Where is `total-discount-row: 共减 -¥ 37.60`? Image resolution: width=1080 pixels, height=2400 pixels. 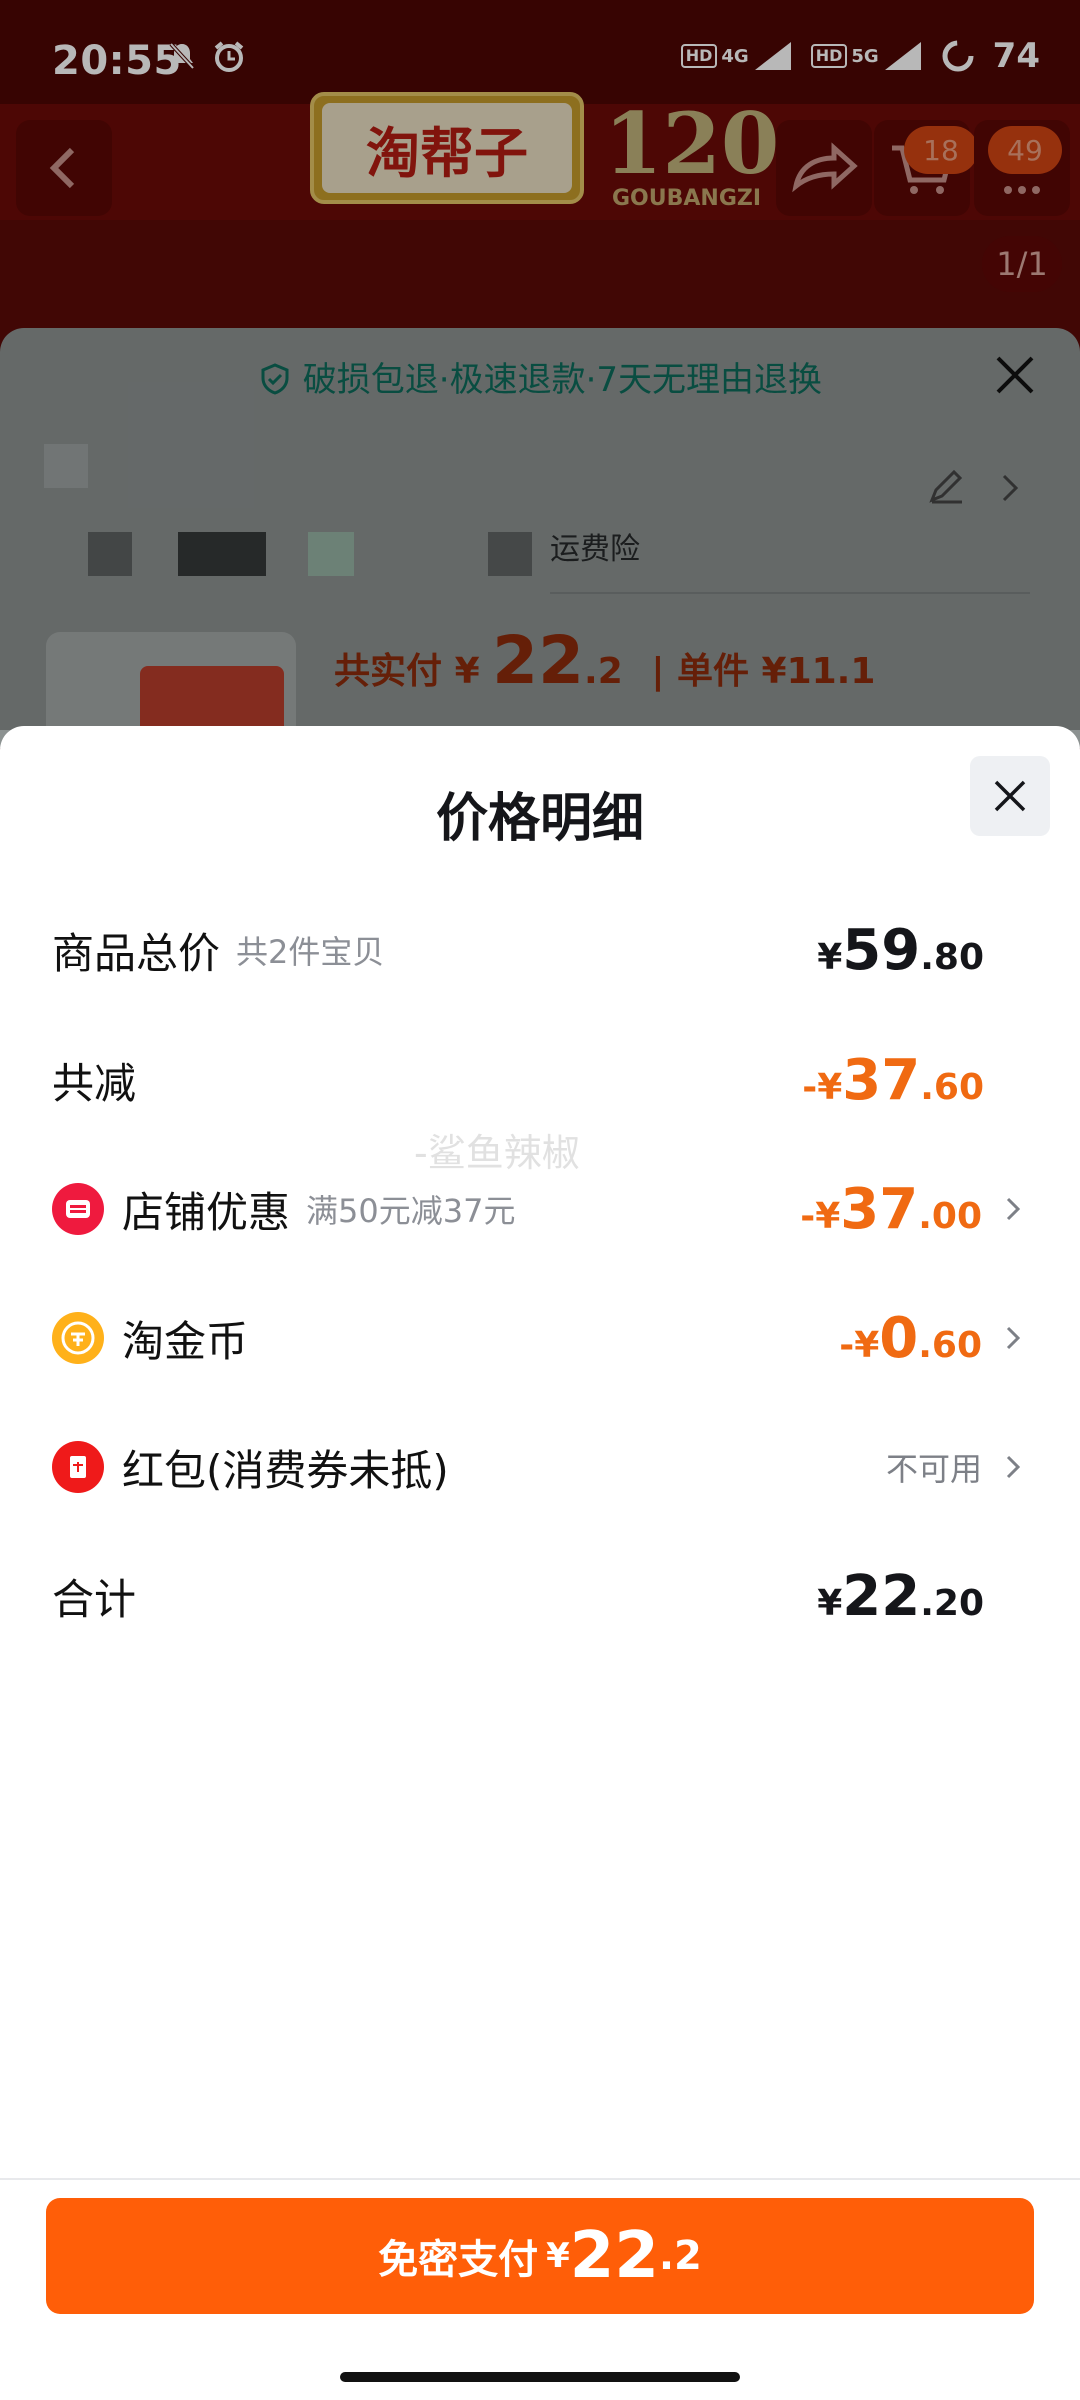
total-discount-row: 共减 -¥ 37.60 is located at coordinates (540, 1080).